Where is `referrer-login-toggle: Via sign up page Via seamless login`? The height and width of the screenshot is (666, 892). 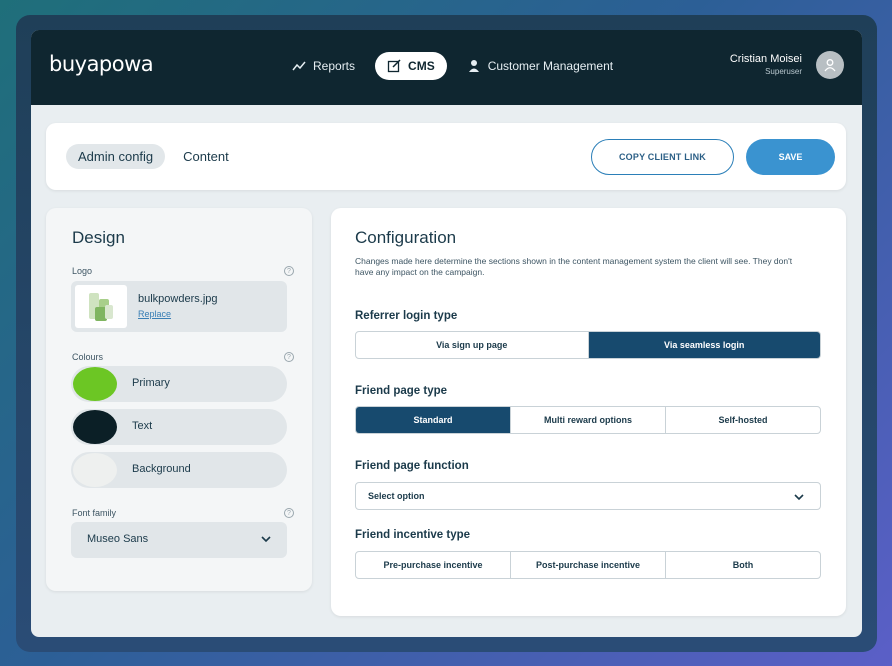
referrer-login-toggle: Via sign up page Via seamless login is located at coordinates (588, 345).